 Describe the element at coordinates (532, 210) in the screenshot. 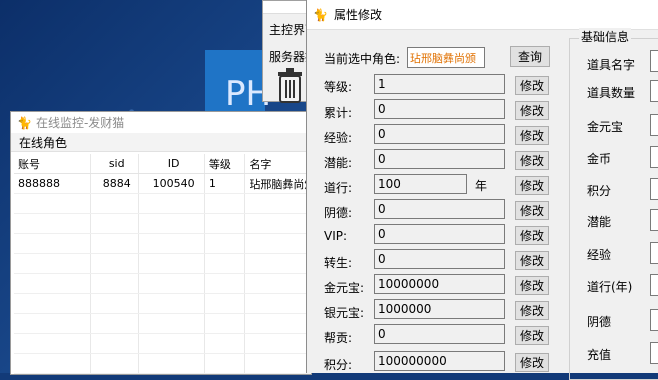

I see `modify-yinde-button: 修改` at that location.